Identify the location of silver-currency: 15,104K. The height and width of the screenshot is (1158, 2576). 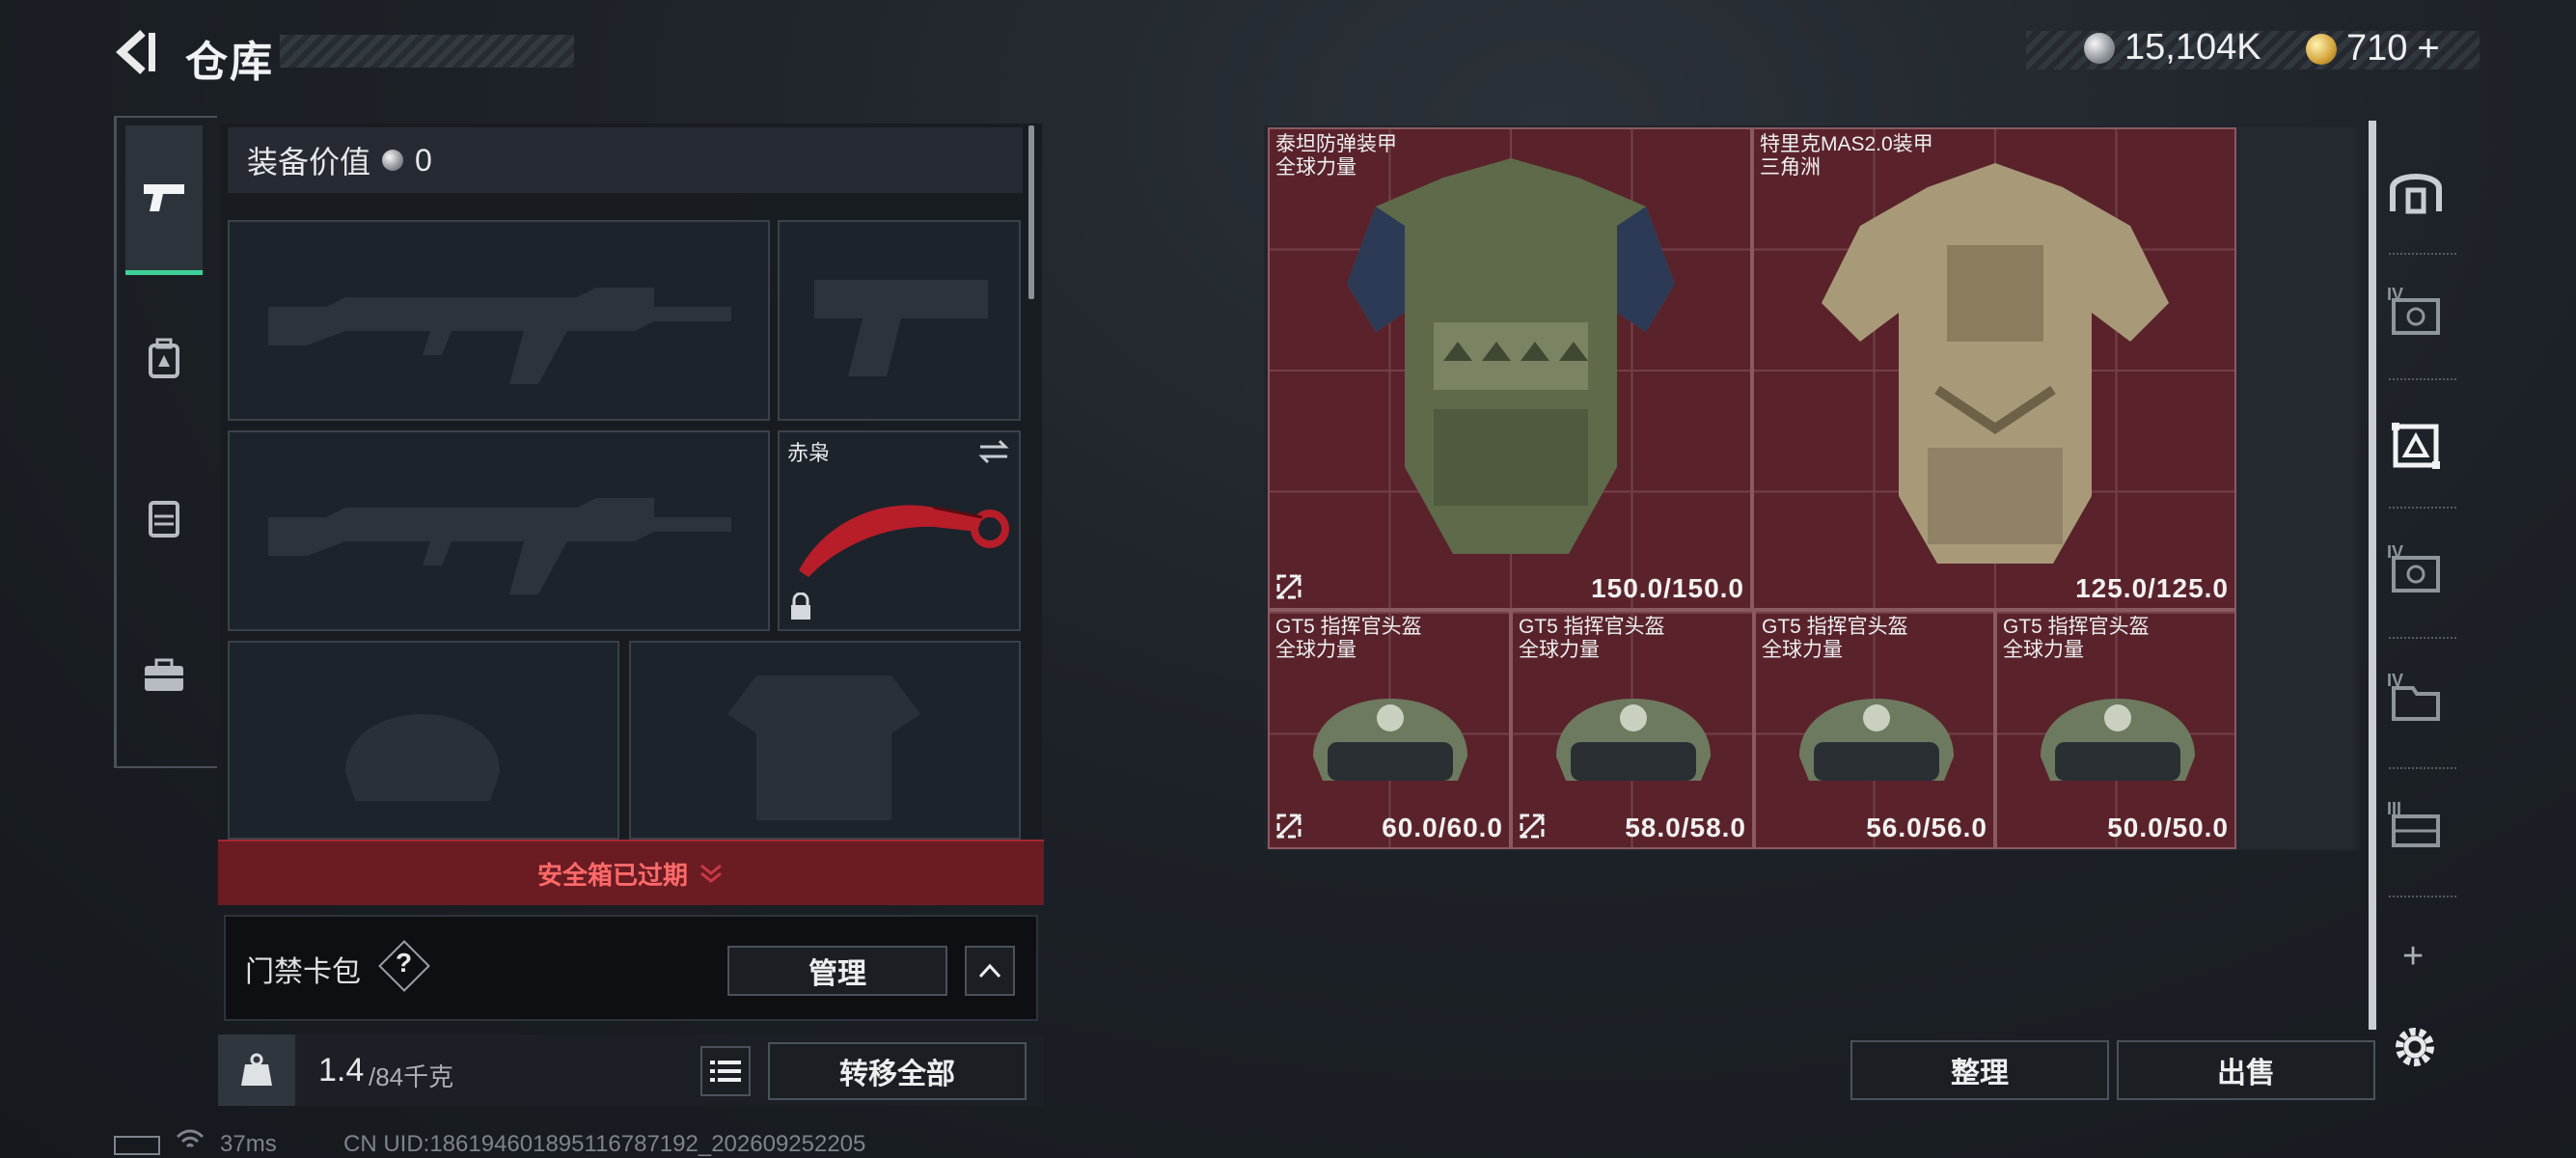
(2172, 48).